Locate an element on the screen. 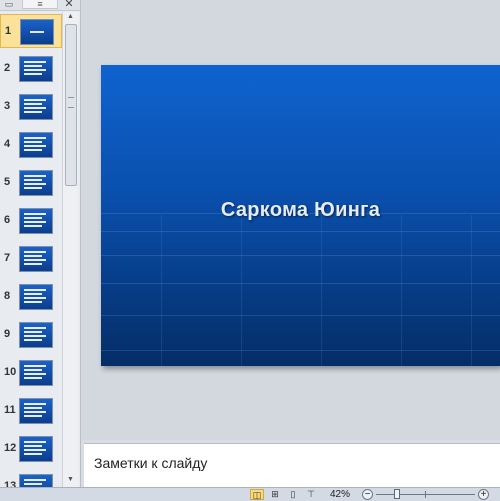  close-icon: ✕ is located at coordinates (69, 5).